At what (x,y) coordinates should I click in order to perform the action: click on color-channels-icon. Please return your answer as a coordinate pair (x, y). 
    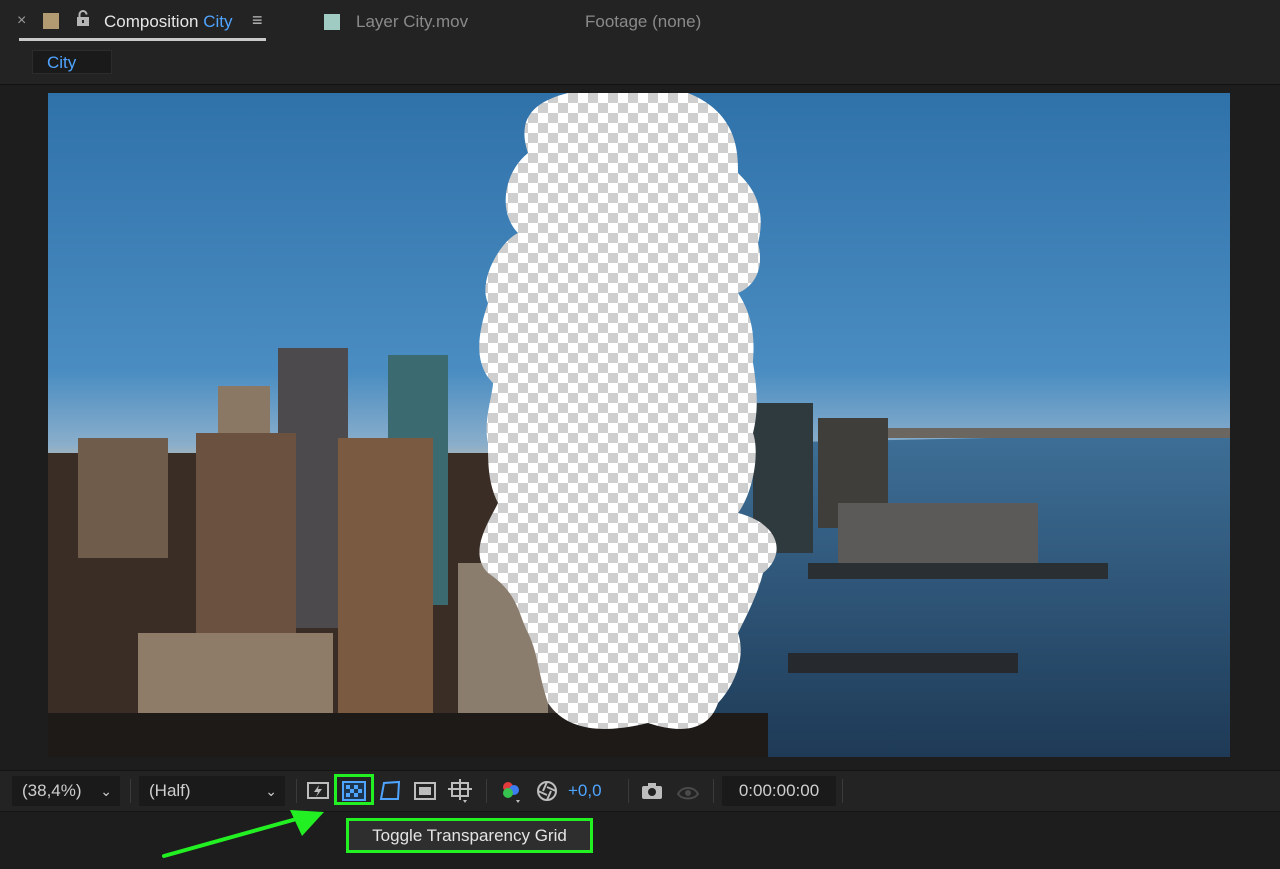
    Looking at the image, I should click on (511, 791).